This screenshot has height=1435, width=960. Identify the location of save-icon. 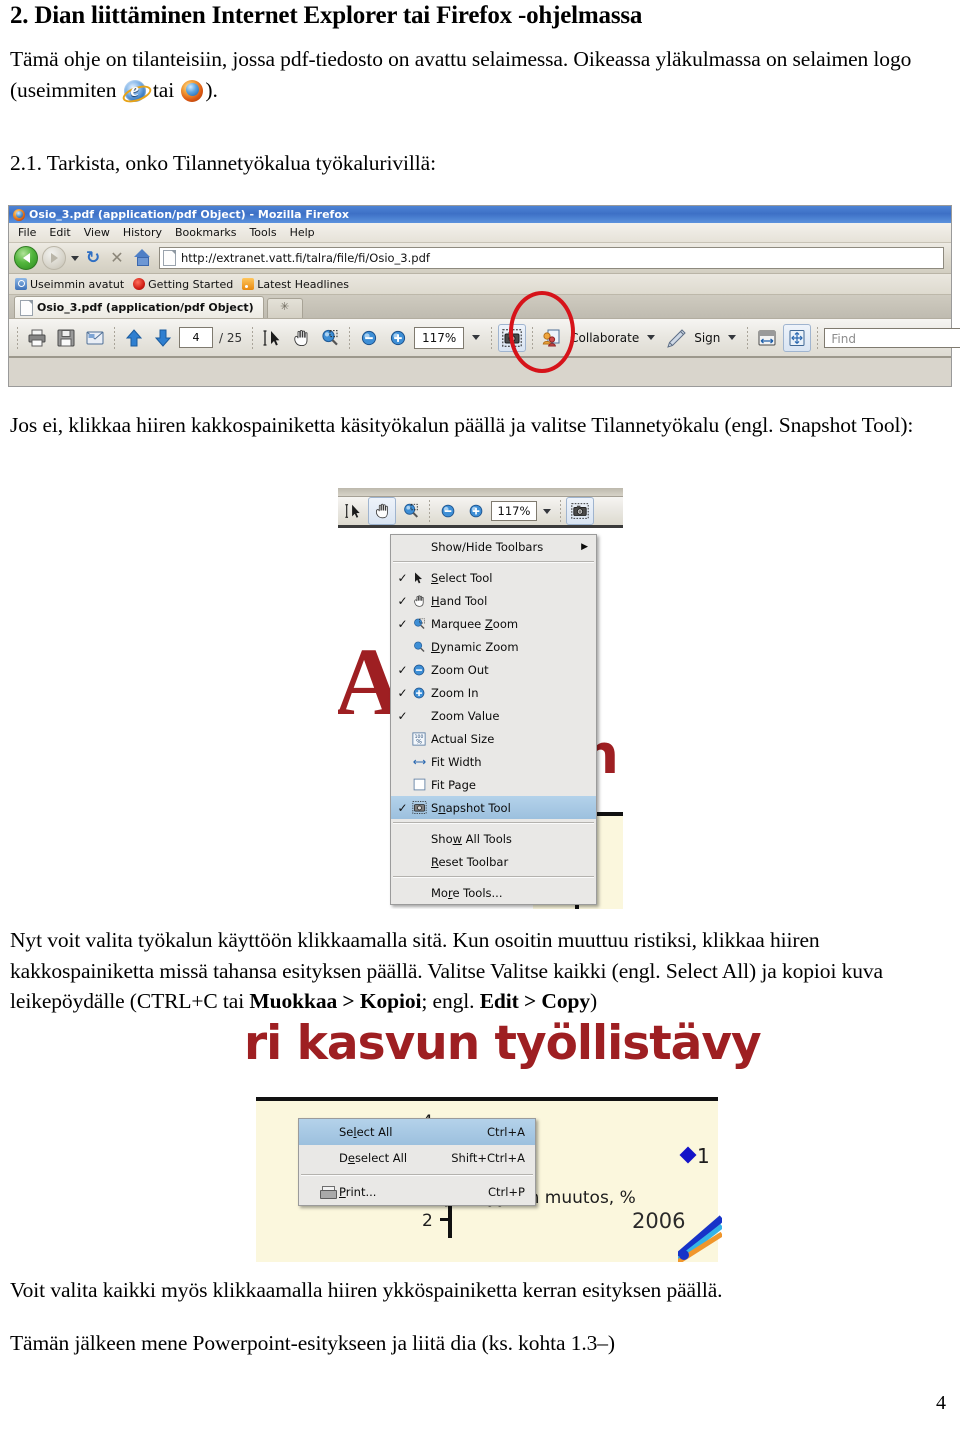
(66, 338).